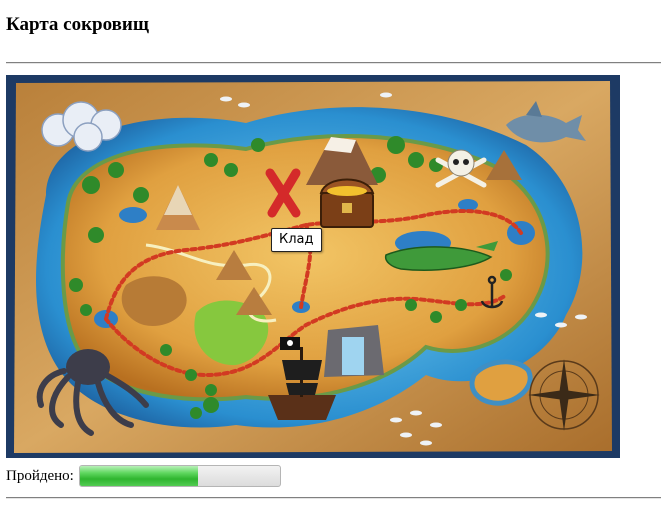 The image size is (667, 510). I want to click on waterfall, so click(354, 351).